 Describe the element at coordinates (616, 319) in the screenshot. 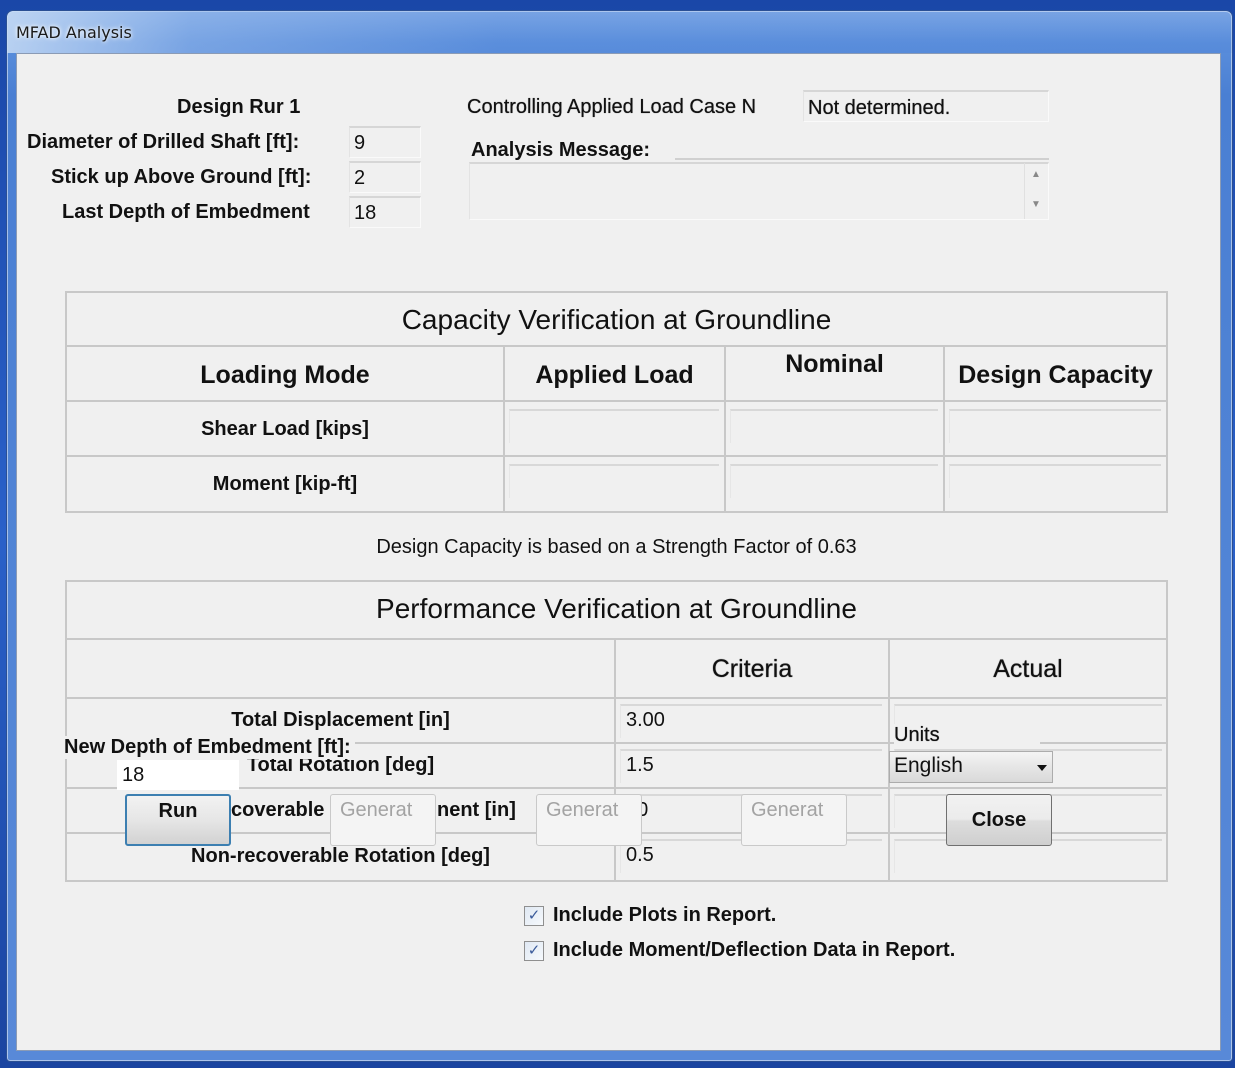

I see `capacity-table-title: Capacity Verification at Groundline` at that location.